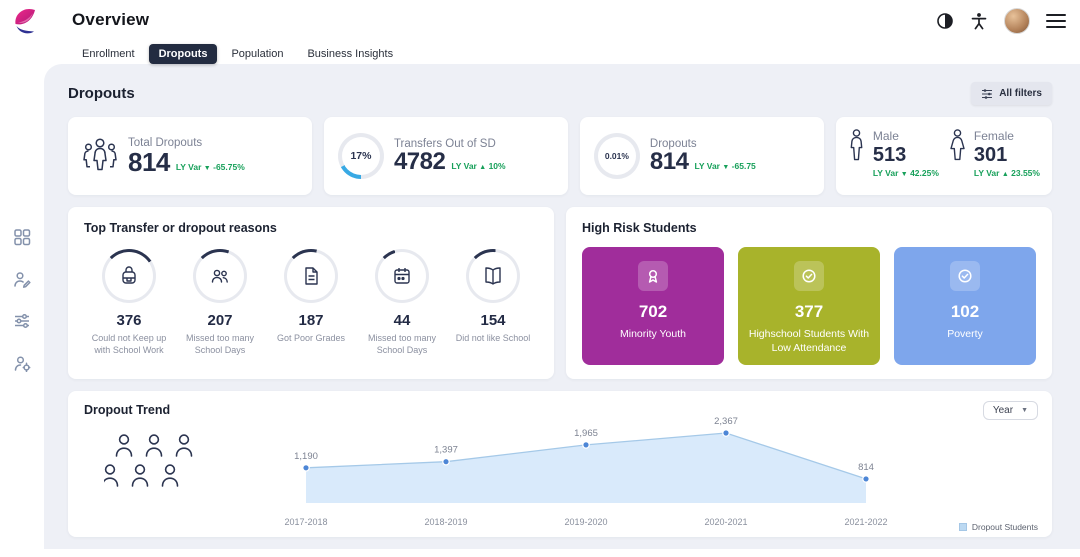 The image size is (1080, 557). I want to click on schoolwork-icon, so click(129, 275).